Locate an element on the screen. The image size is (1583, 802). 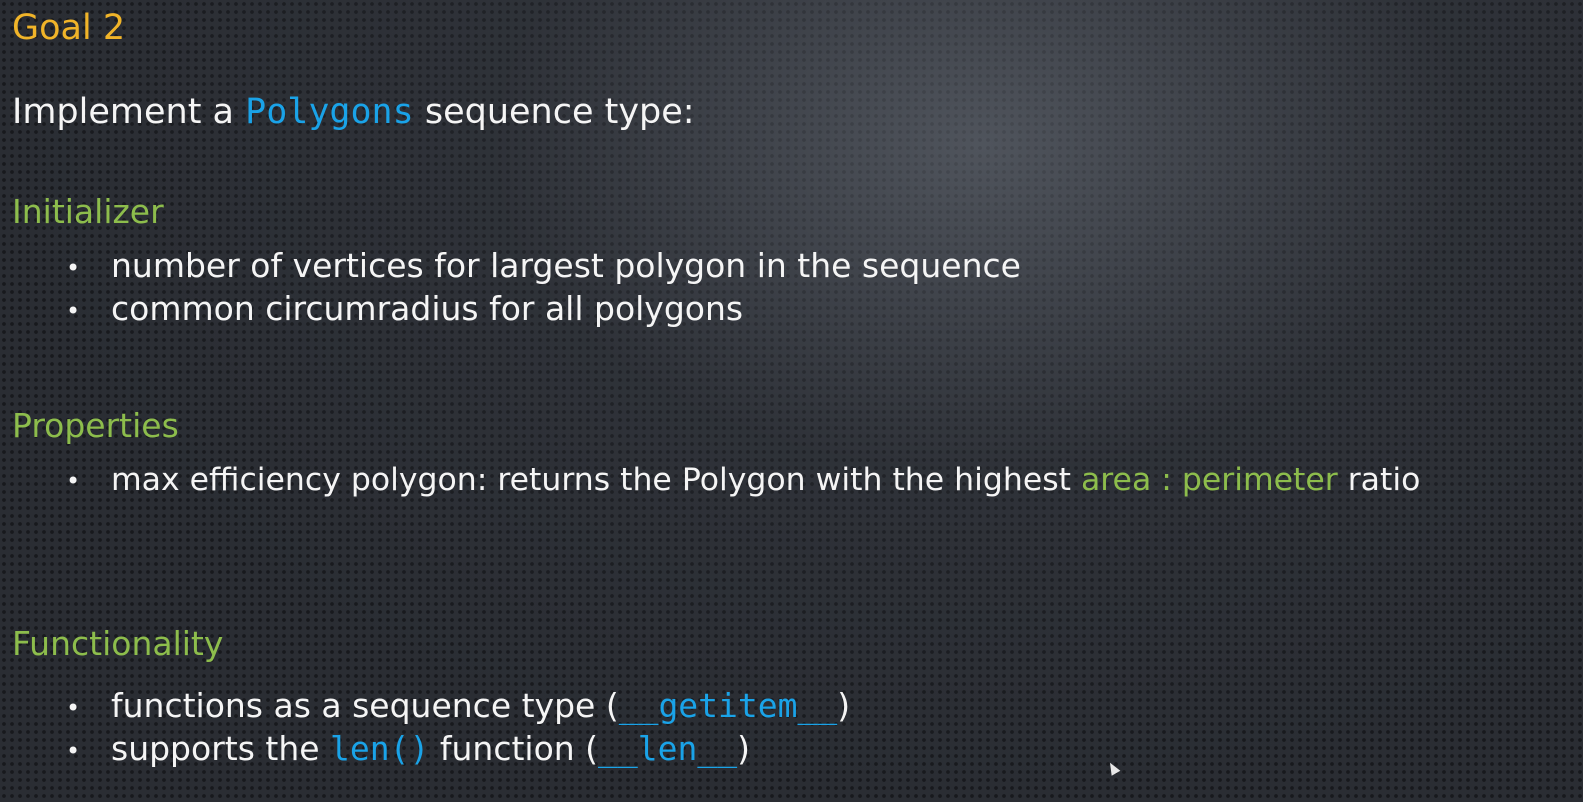
bullet-text-prefix: supports the is located at coordinates (221, 748).